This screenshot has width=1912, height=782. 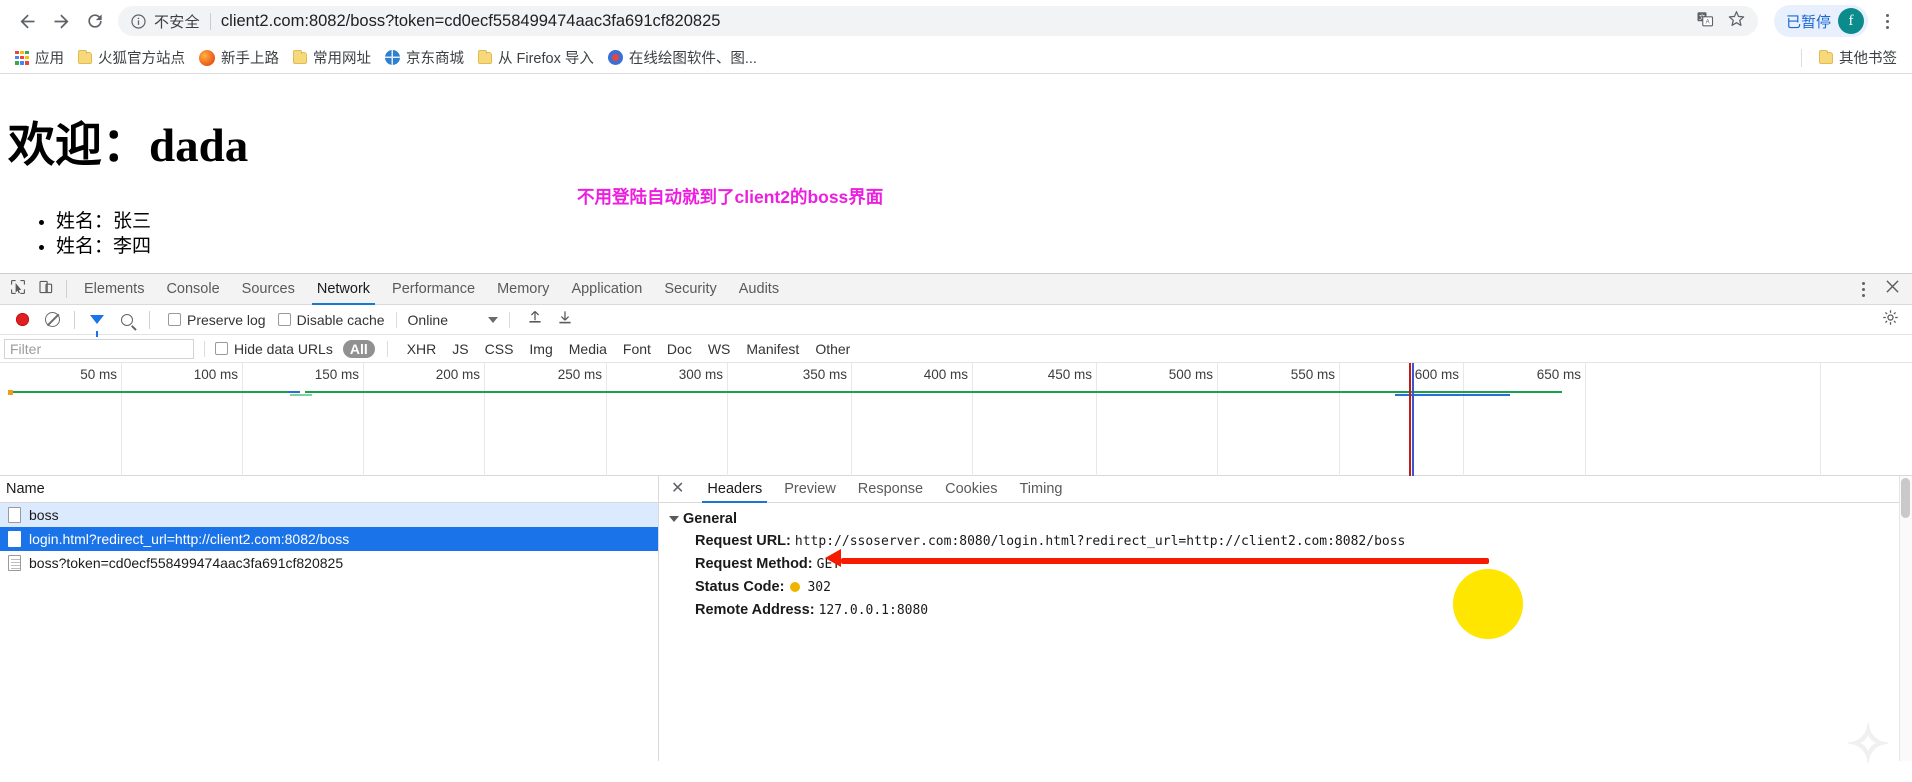 What do you see at coordinates (509, 319) in the screenshot?
I see `toolbar-divider` at bounding box center [509, 319].